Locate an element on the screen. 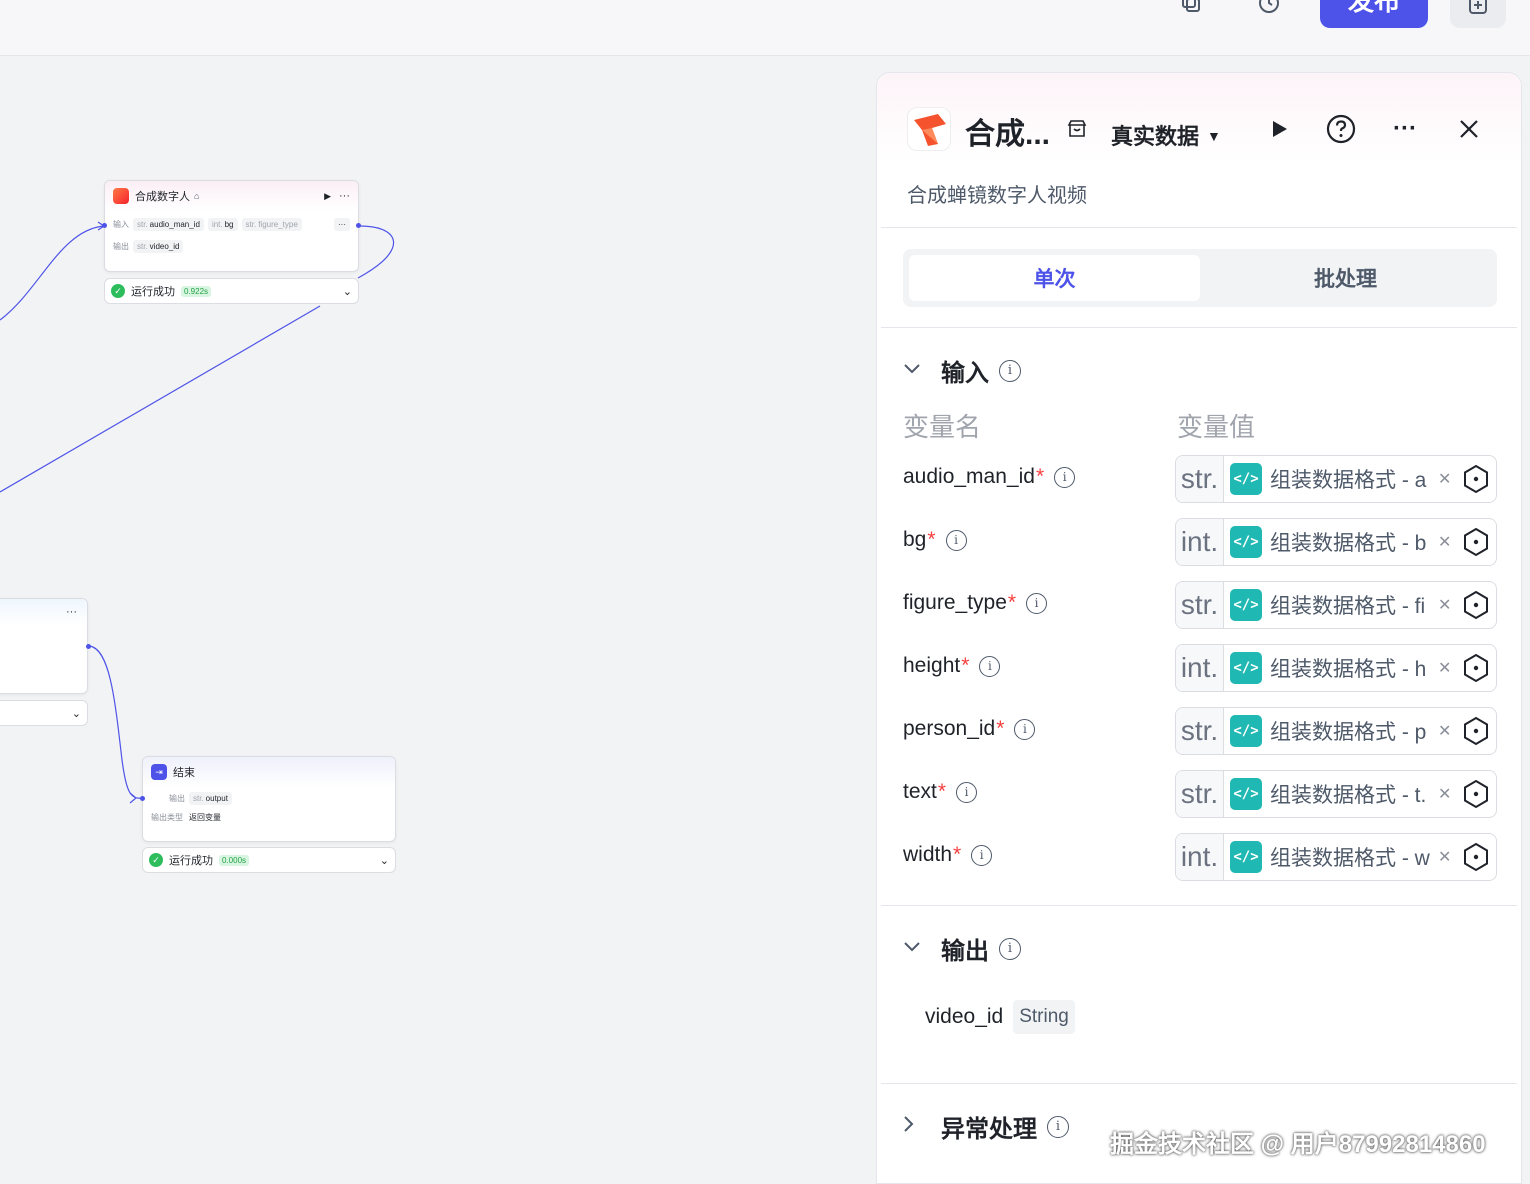 The height and width of the screenshot is (1184, 1530). chevron-down-icon is located at coordinates (916, 949).